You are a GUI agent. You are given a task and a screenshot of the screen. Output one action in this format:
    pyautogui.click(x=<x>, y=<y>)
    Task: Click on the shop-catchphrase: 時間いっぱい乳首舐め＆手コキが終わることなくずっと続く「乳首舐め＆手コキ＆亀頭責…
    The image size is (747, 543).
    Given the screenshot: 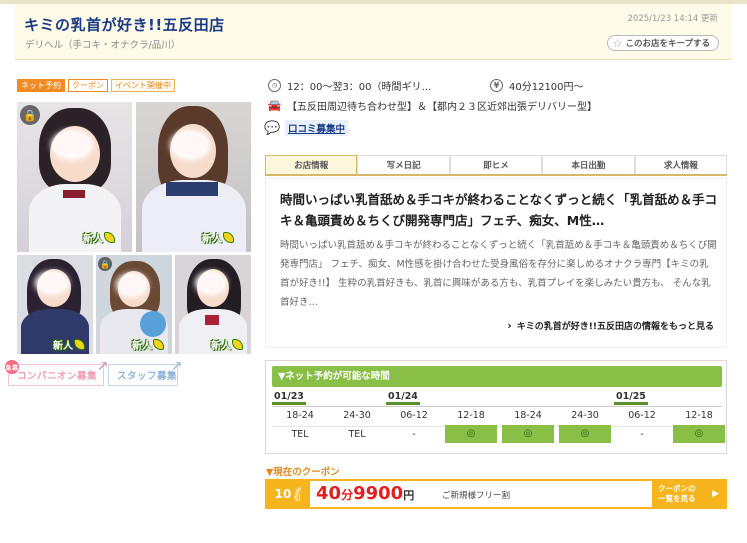 What is the action you would take?
    pyautogui.click(x=499, y=210)
    